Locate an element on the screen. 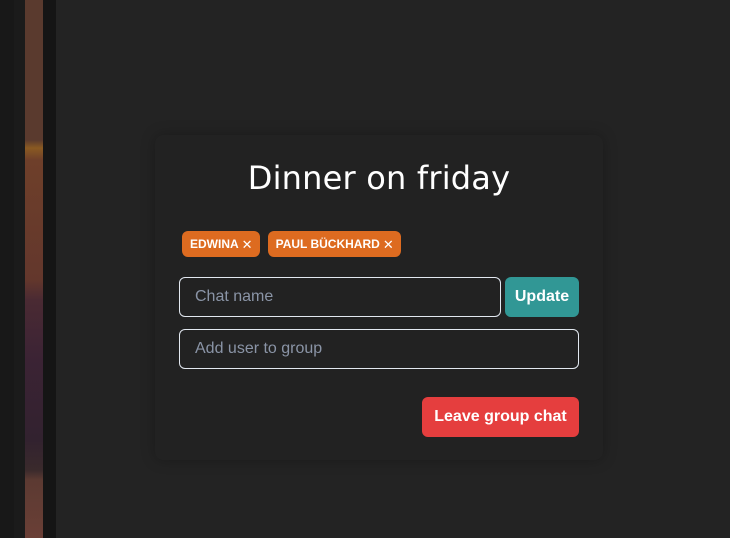 The width and height of the screenshot is (730, 538). background-image-strip is located at coordinates (35, 269).